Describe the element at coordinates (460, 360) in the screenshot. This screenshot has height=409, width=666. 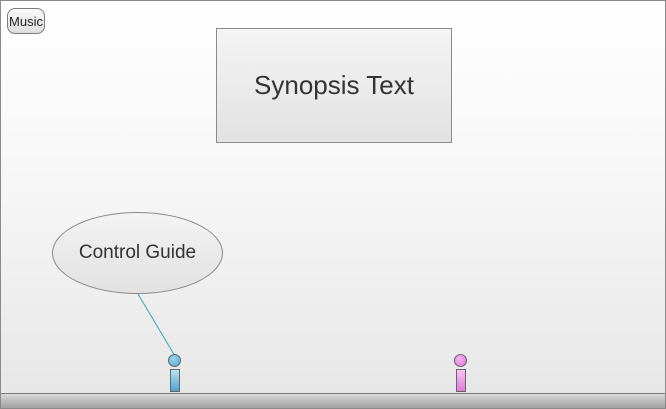
I see `pink-player-head` at that location.